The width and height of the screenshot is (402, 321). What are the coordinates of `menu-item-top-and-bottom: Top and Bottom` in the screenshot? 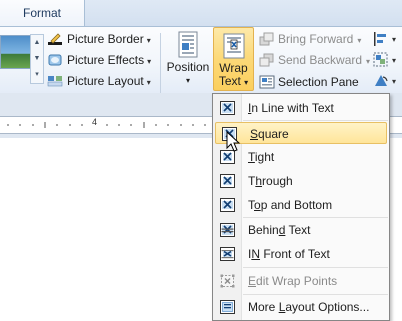 It's located at (301, 205).